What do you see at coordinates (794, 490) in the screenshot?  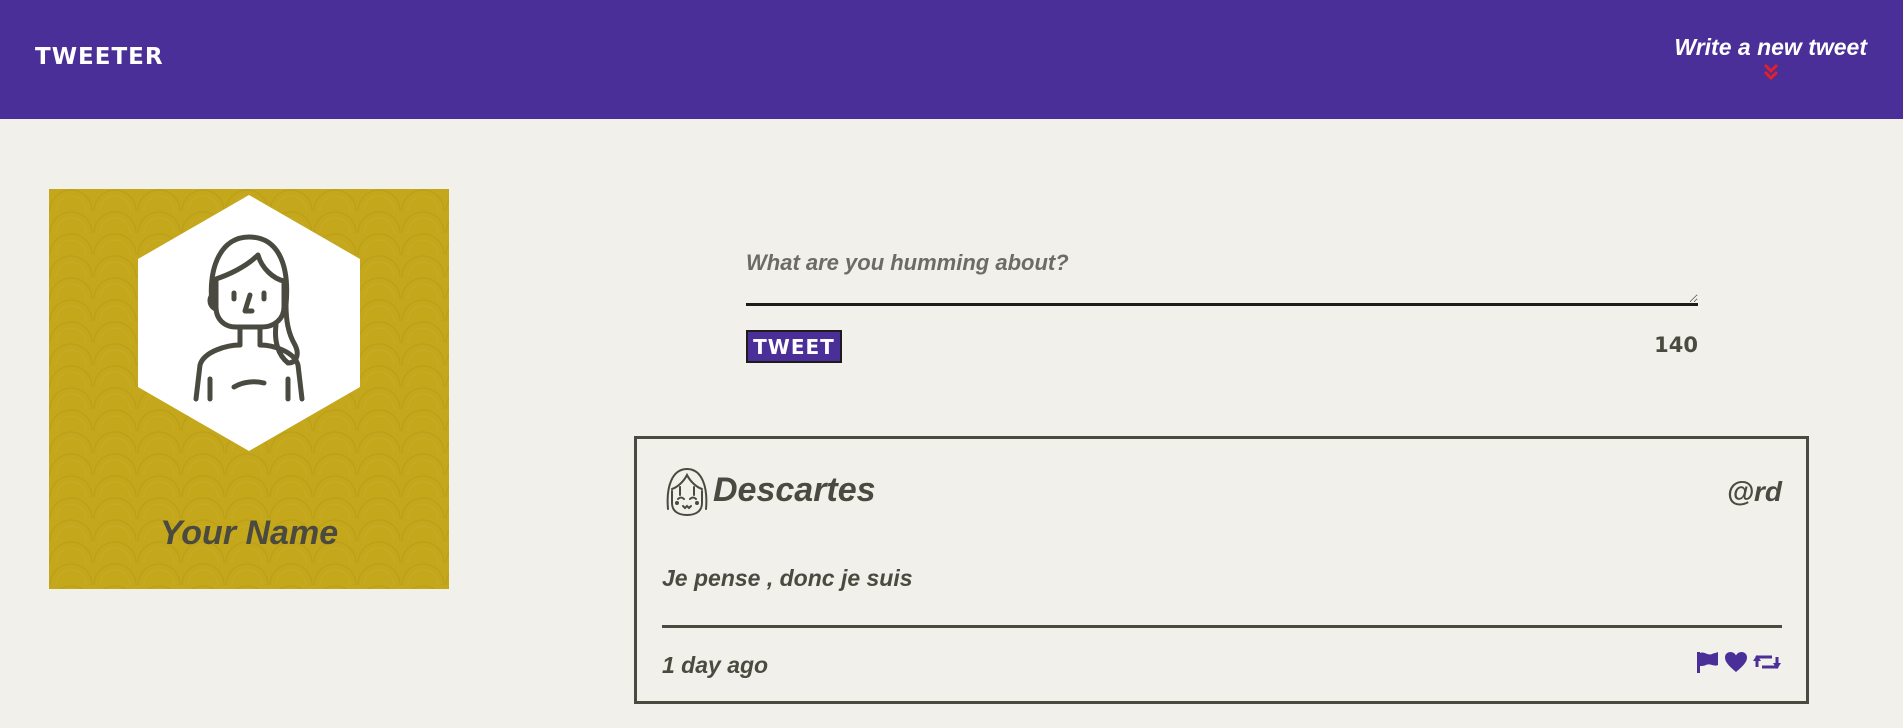 I see `tweet-author: Descartes` at bounding box center [794, 490].